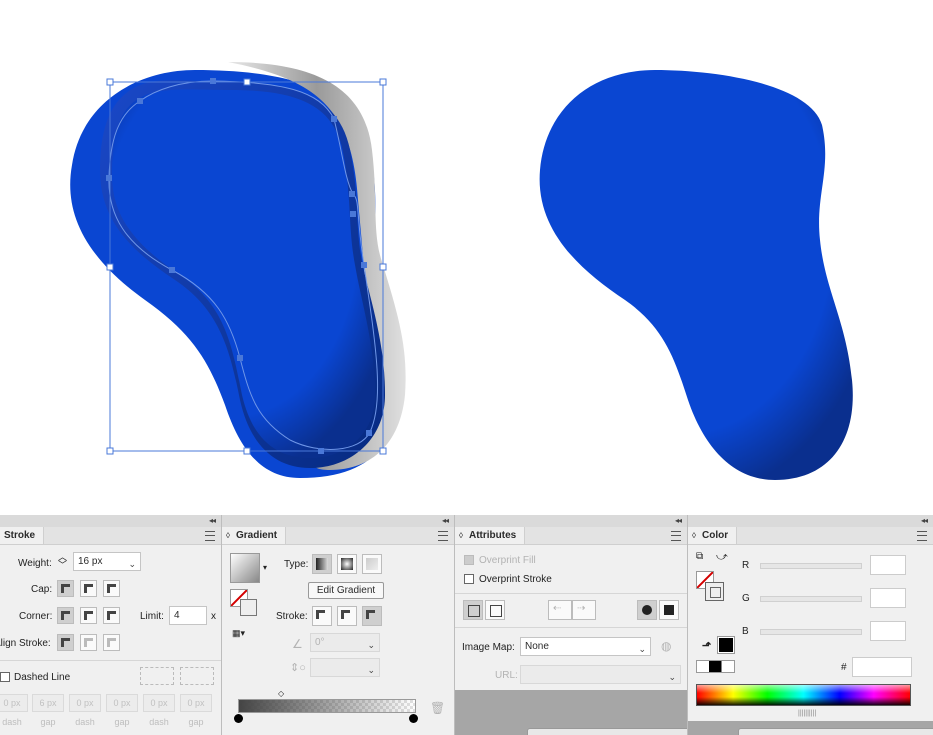  Describe the element at coordinates (490, 535) in the screenshot. I see `tab-attributes: Attributes` at that location.